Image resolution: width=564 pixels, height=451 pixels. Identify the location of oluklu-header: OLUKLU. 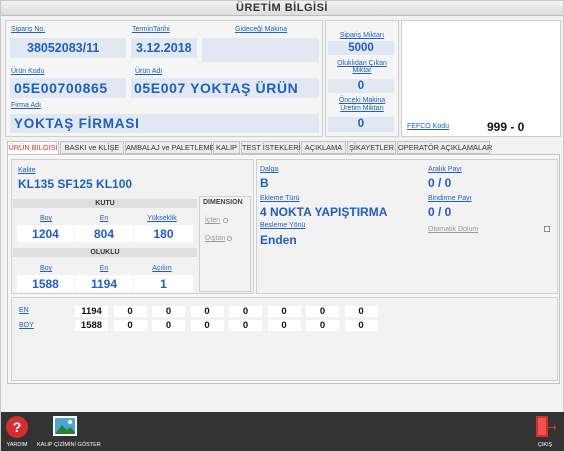
(105, 252).